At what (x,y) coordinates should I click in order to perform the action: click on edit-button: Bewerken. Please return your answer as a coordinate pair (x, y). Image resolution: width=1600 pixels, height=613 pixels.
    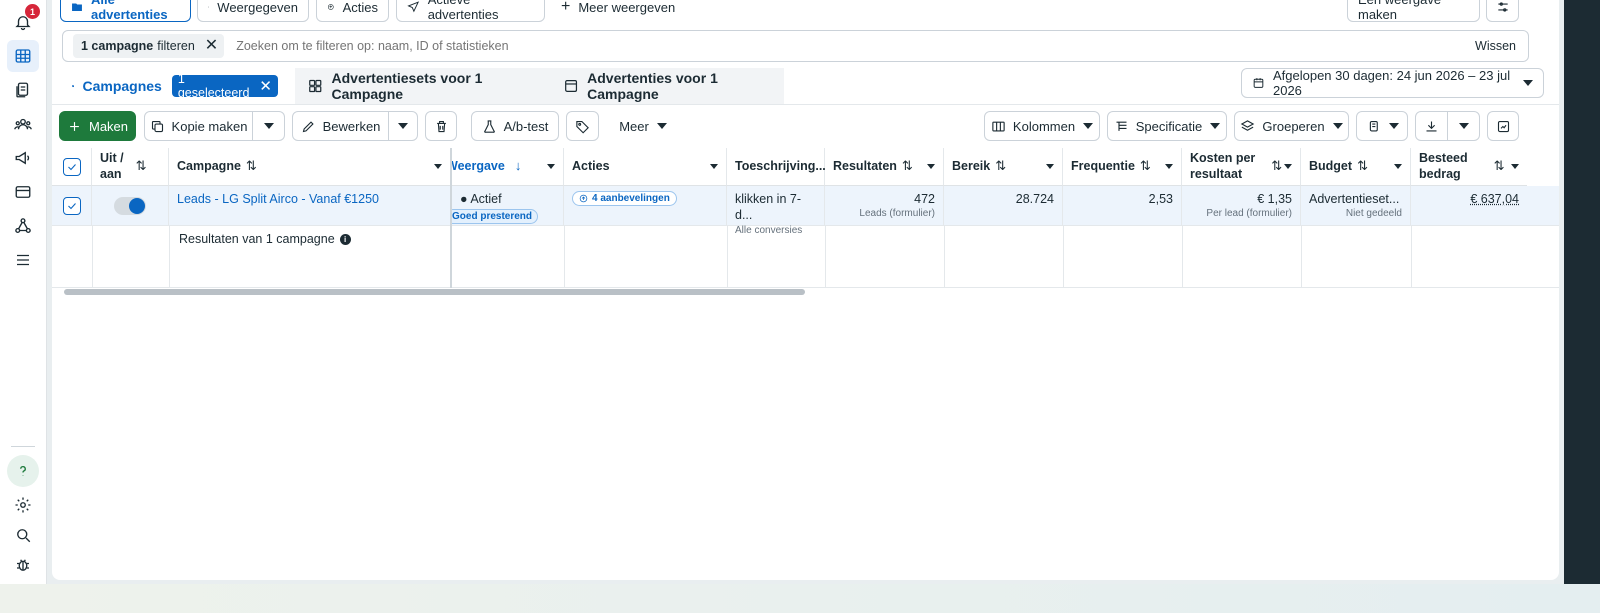
    Looking at the image, I should click on (340, 126).